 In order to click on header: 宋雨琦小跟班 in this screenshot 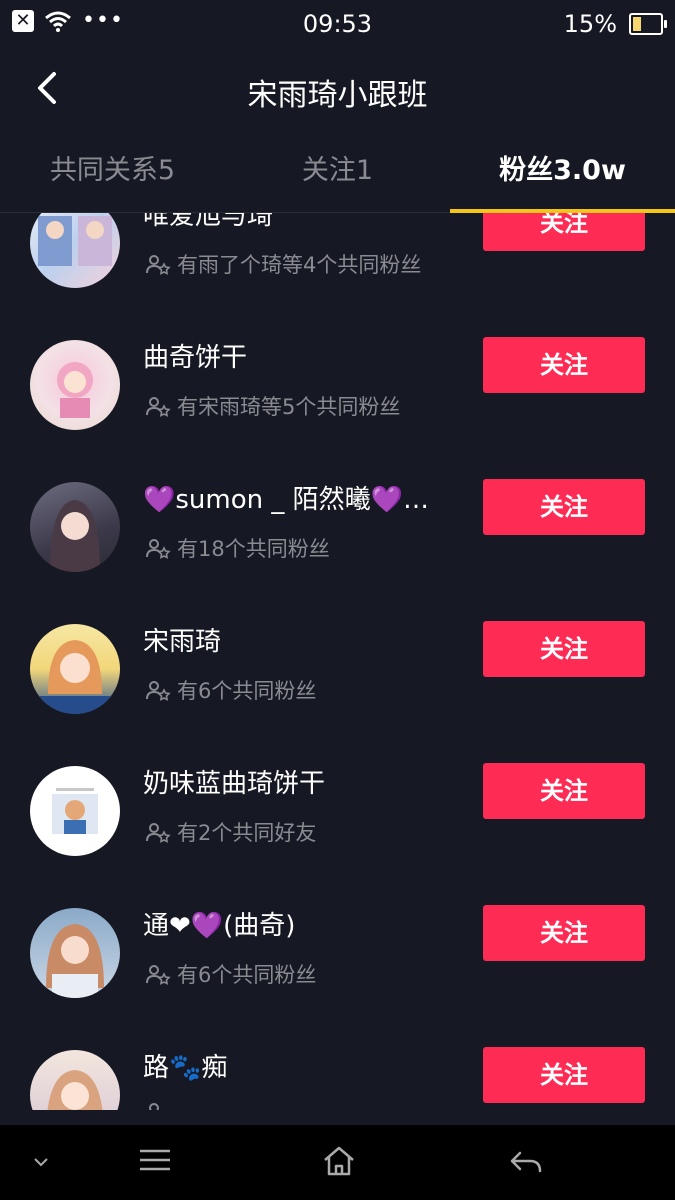, I will do `click(337, 89)`.